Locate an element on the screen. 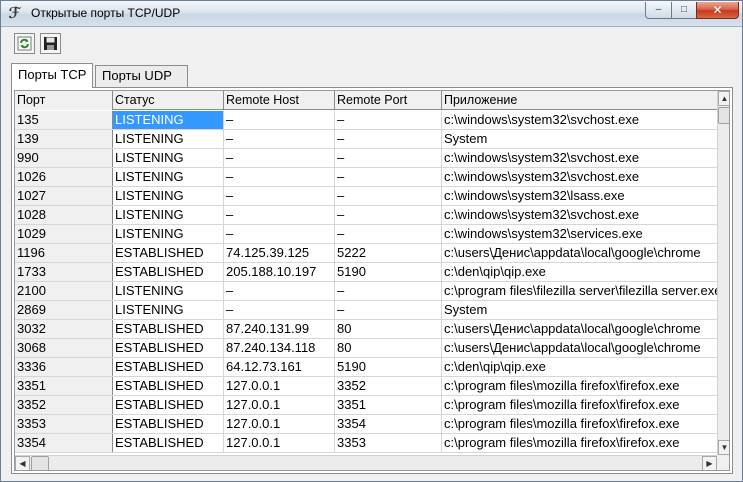 Image resolution: width=743 pixels, height=482 pixels. cell-port: 3032 is located at coordinates (64, 329).